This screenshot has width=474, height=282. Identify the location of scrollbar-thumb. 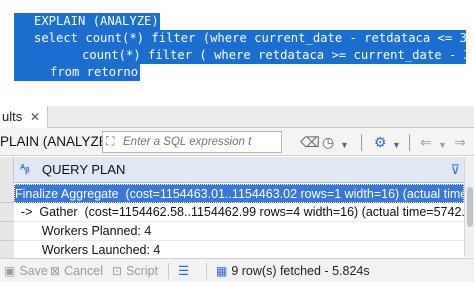
(470, 207).